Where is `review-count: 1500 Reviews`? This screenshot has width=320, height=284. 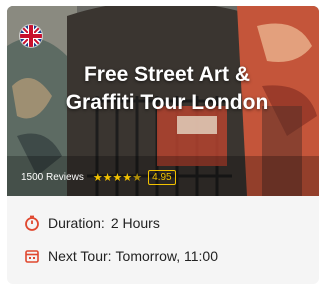
review-count: 1500 Reviews is located at coordinates (52, 177).